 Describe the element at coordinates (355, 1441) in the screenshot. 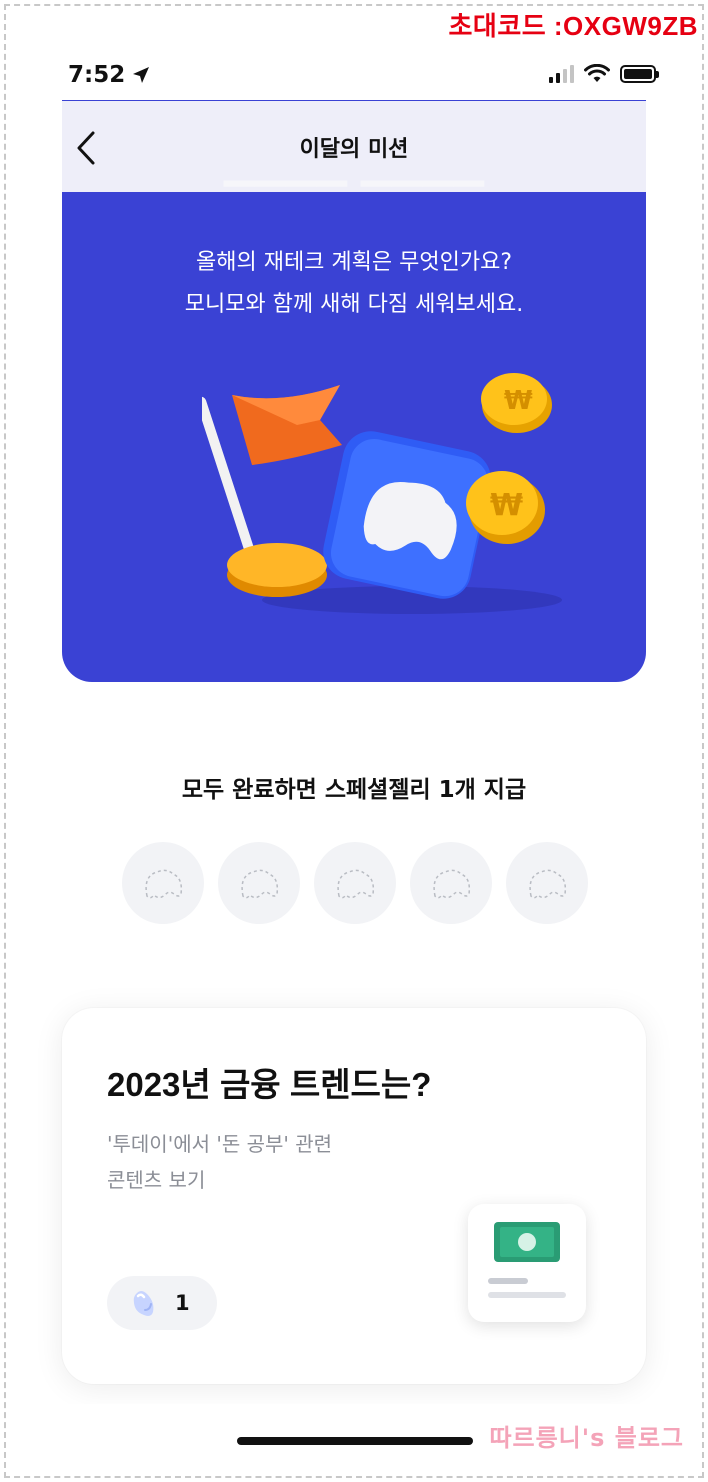

I see `home-indicator` at that location.